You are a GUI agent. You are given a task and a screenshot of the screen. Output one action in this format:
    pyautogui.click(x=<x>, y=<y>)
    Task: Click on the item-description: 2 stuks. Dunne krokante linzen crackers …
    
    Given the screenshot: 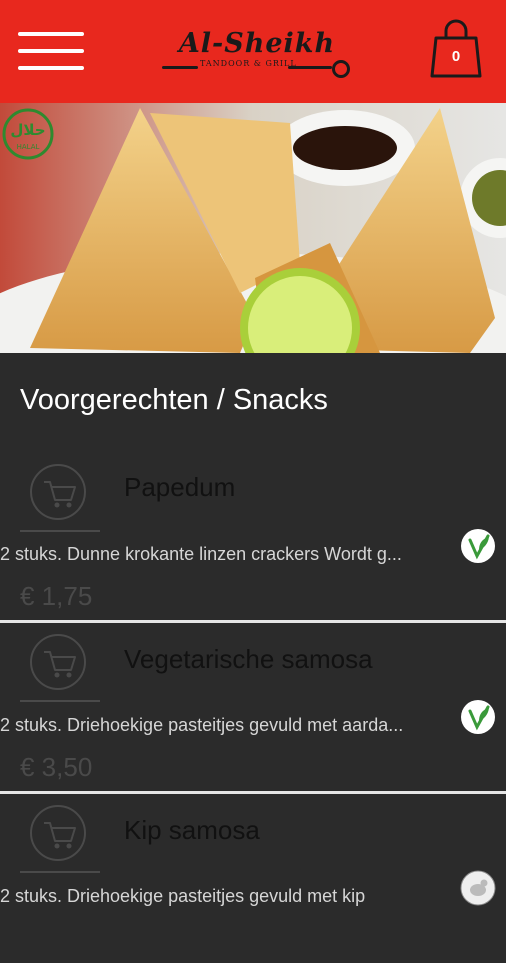 What is the action you would take?
    pyautogui.click(x=201, y=554)
    